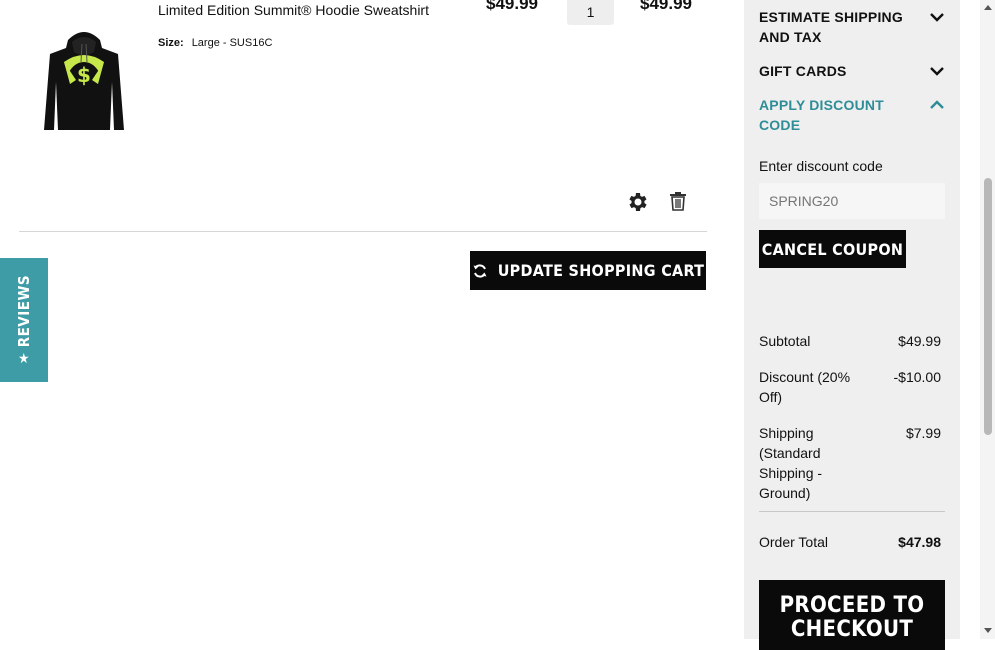 The height and width of the screenshot is (650, 995). I want to click on option-label: Size:, so click(171, 43).